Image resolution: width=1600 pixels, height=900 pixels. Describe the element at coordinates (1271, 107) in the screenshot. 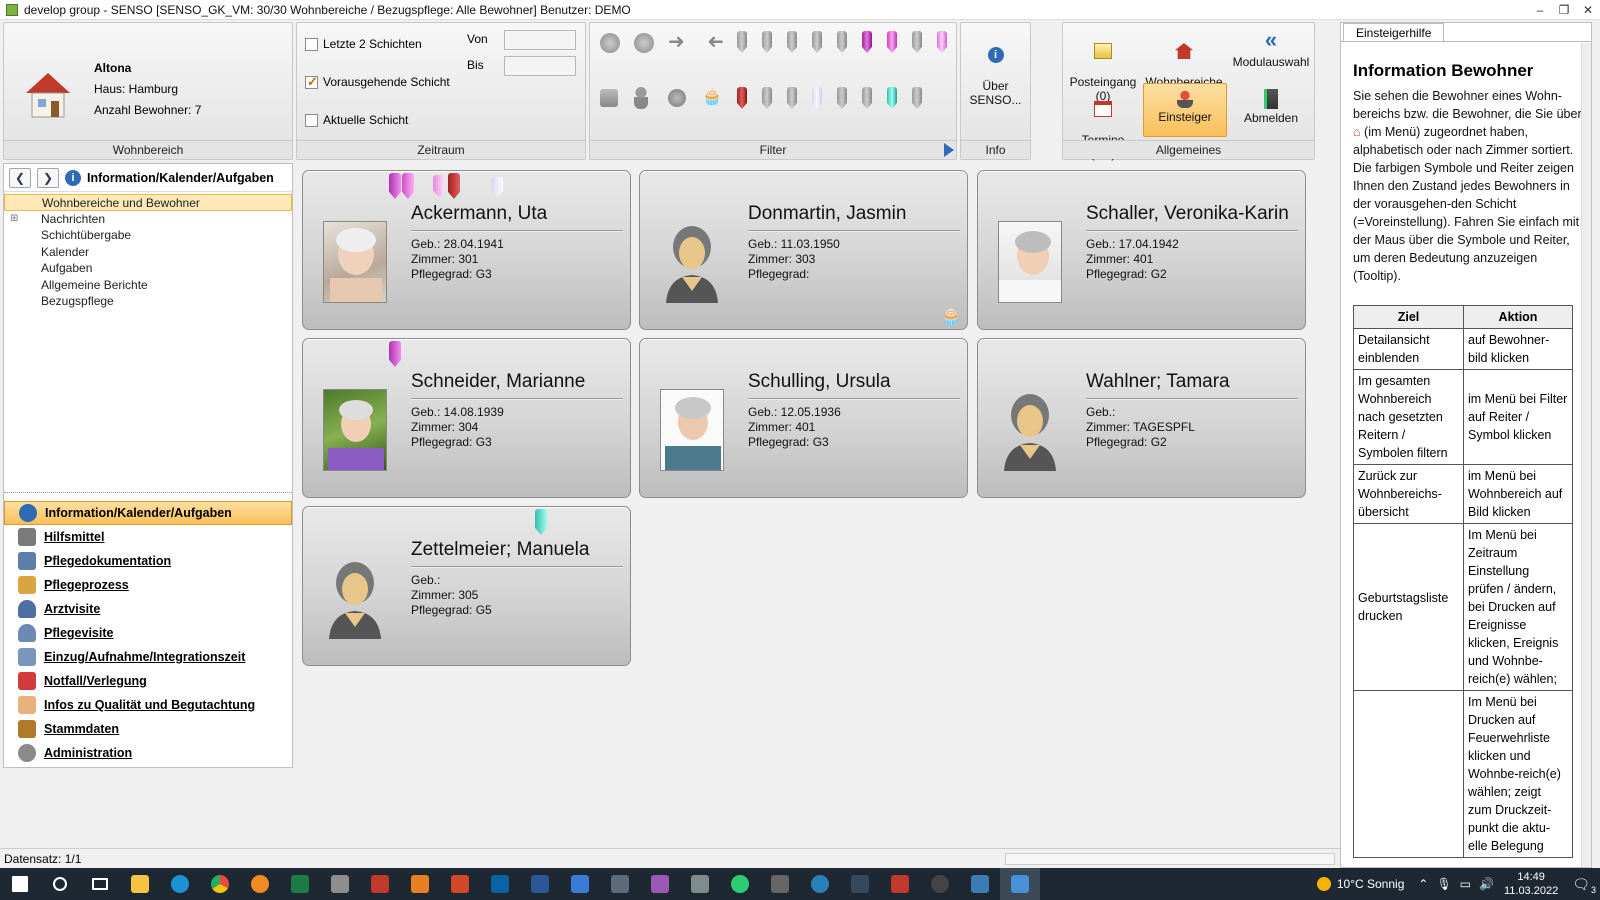

I see `abmelden-button: Abmelden` at that location.